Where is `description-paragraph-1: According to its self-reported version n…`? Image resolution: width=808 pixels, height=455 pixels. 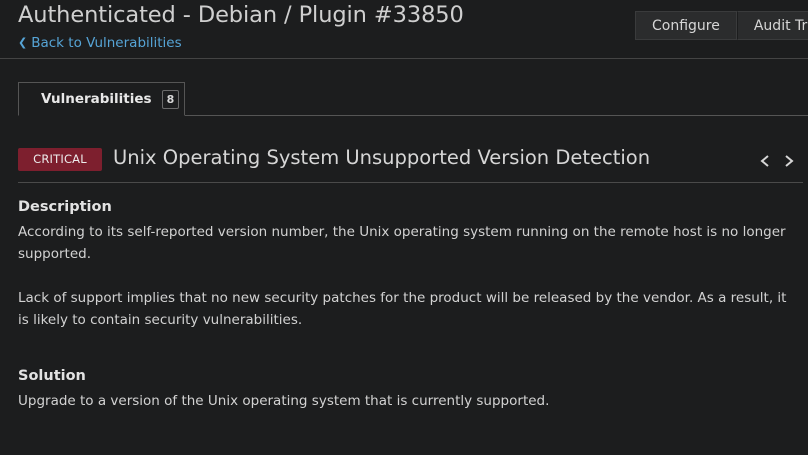
description-paragraph-1: According to its self-reported version n… is located at coordinates (402, 243).